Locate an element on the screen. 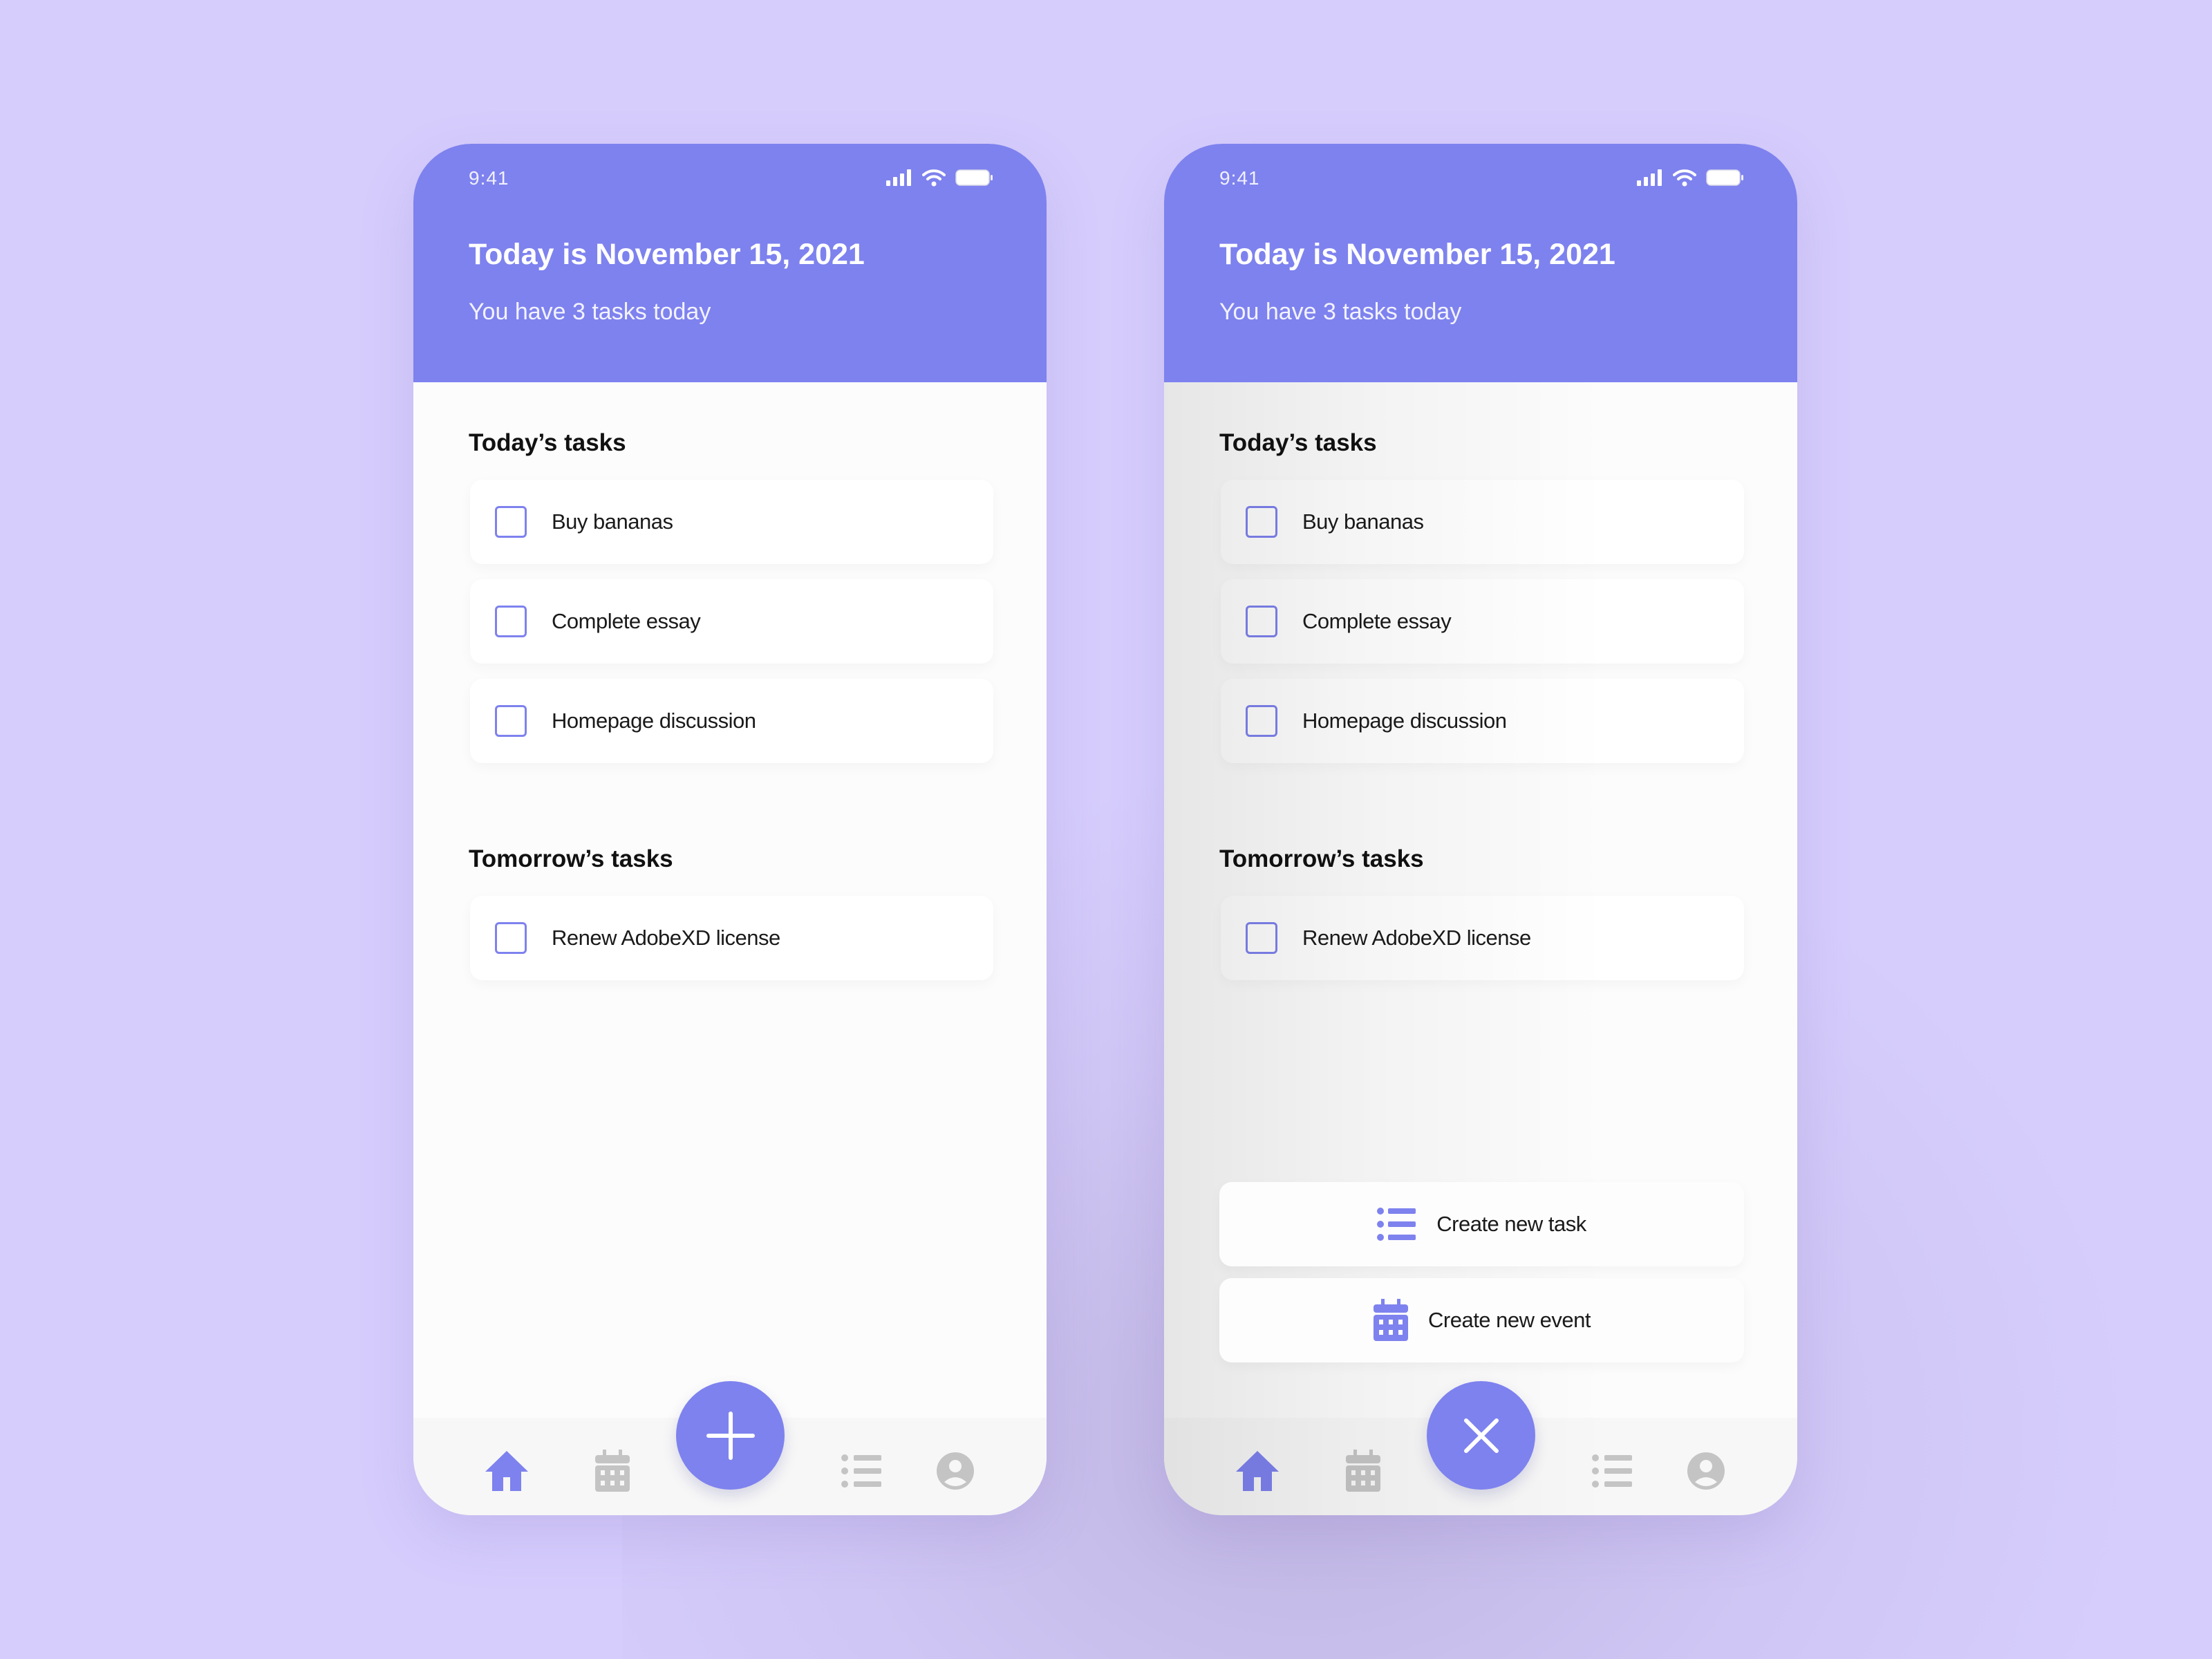 The height and width of the screenshot is (1659, 2212). create-new-event-button: Create new event is located at coordinates (1481, 1320).